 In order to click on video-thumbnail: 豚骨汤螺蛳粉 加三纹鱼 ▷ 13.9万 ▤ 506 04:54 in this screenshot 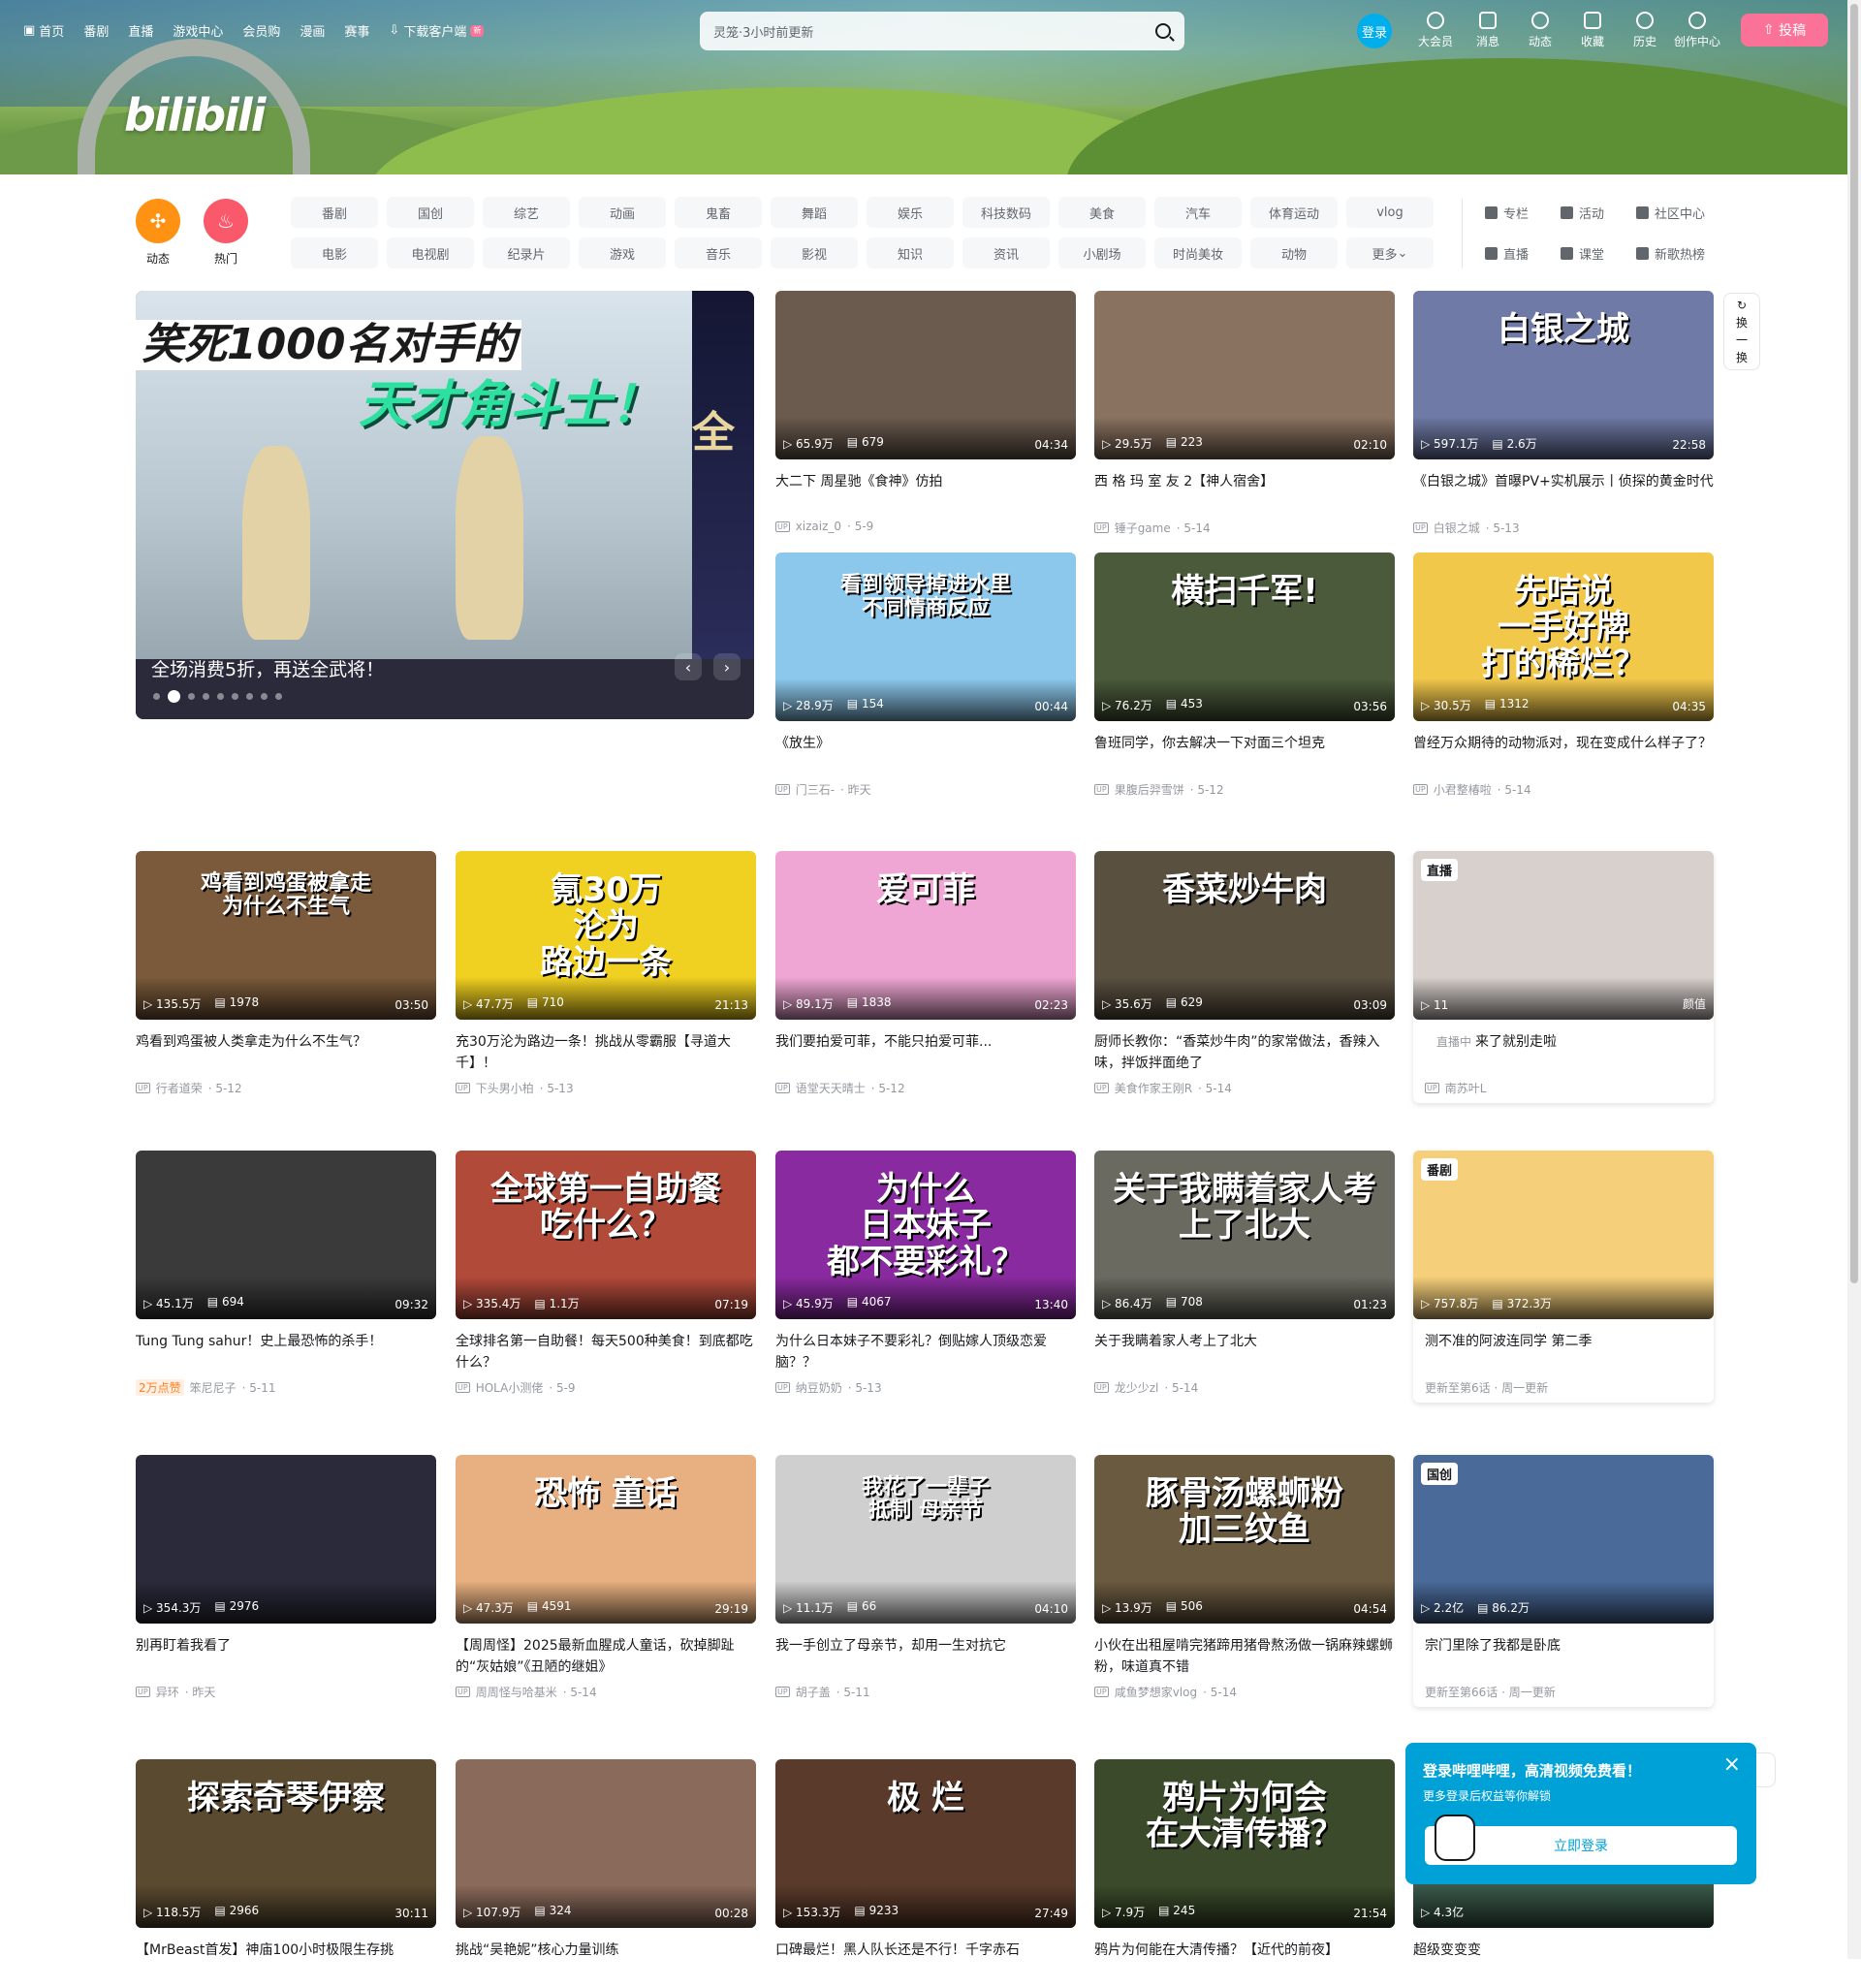, I will do `click(1244, 1539)`.